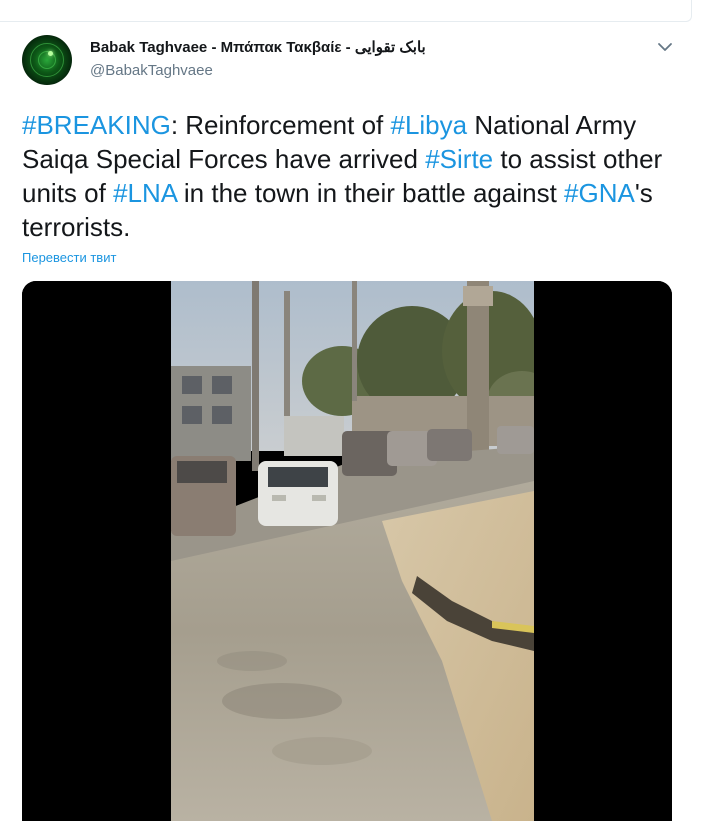 The image size is (702, 822). Describe the element at coordinates (96, 125) in the screenshot. I see `hashtag-breaking: #BREAKING` at that location.